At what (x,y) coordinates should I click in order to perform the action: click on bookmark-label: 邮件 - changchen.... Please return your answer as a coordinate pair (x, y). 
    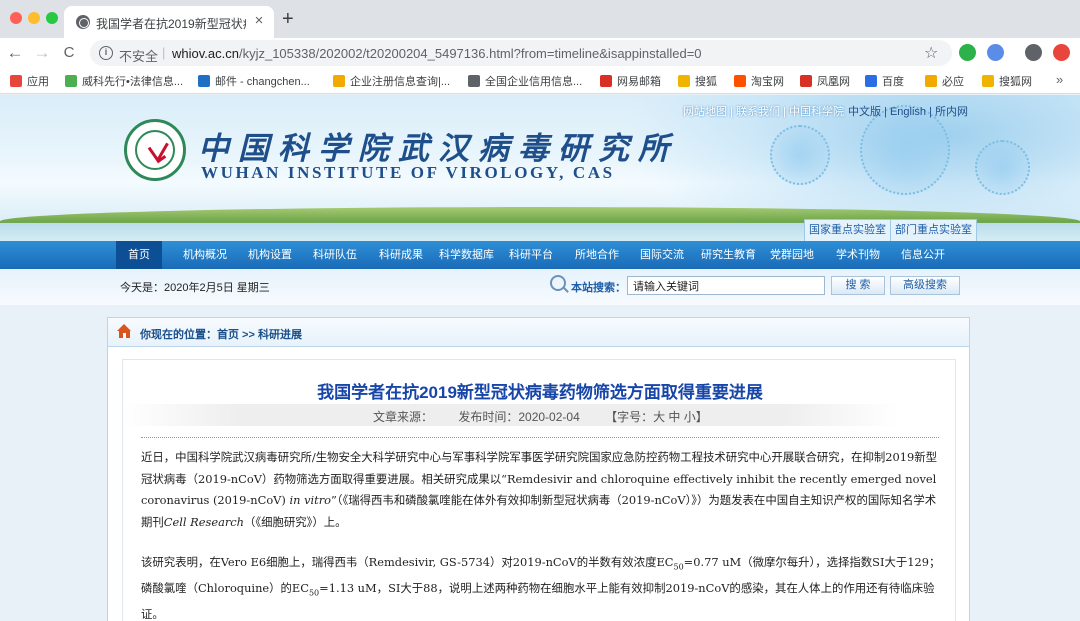
    Looking at the image, I should click on (262, 82).